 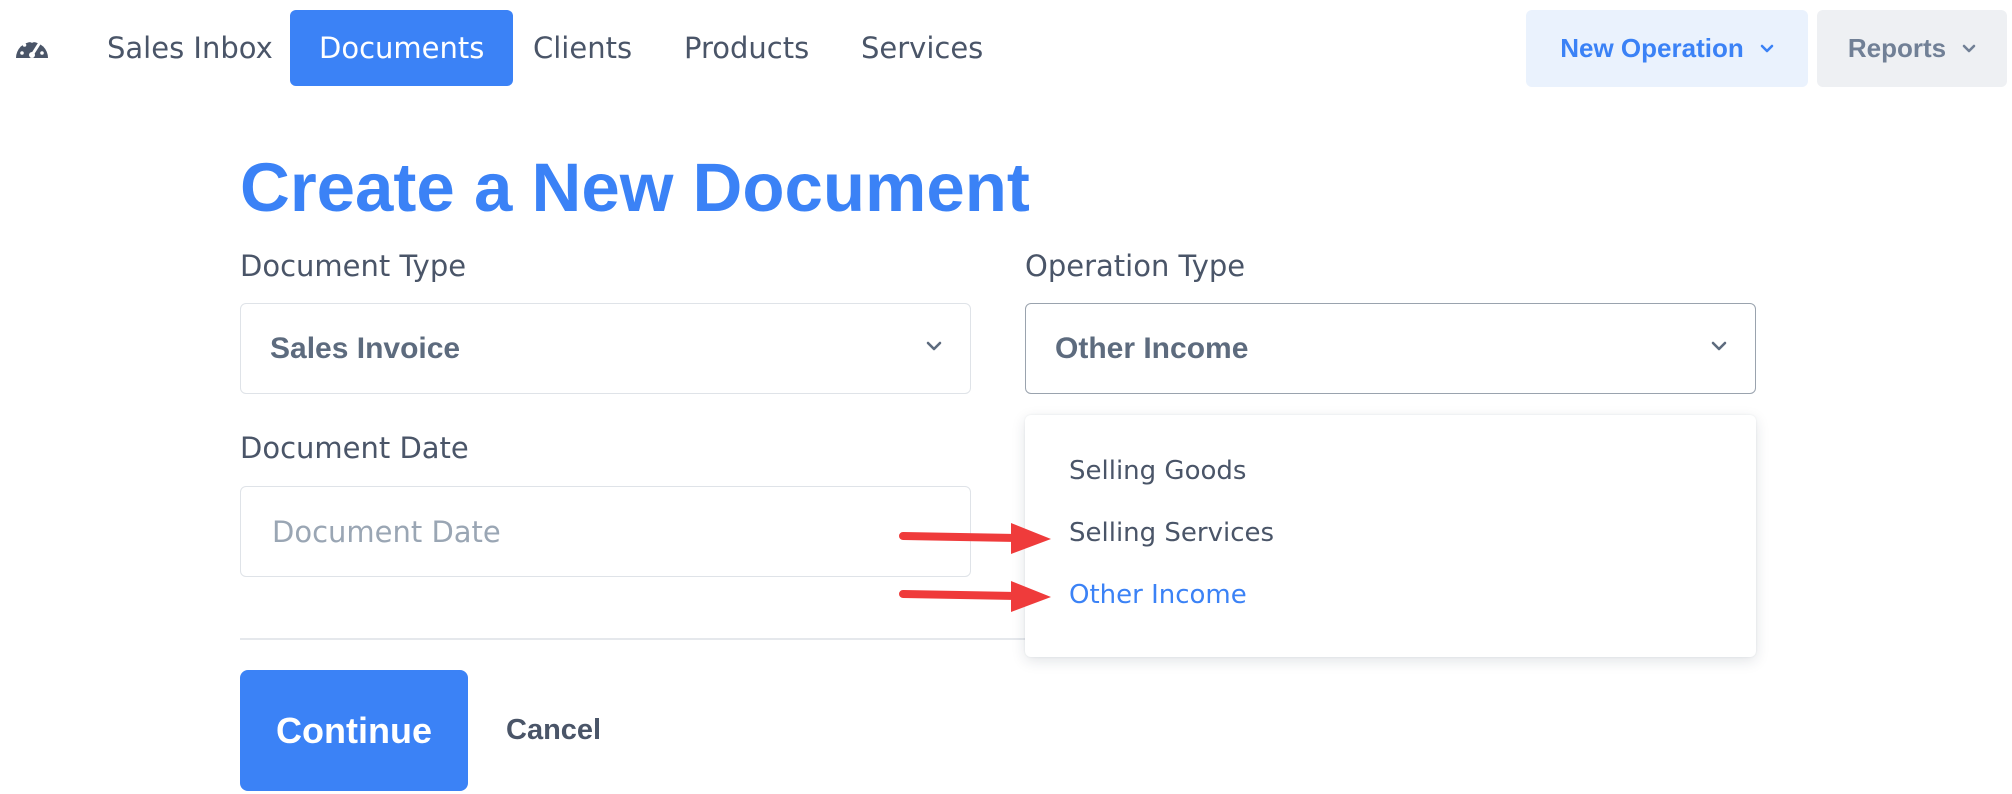 What do you see at coordinates (1897, 48) in the screenshot?
I see `reports-label: Reports` at bounding box center [1897, 48].